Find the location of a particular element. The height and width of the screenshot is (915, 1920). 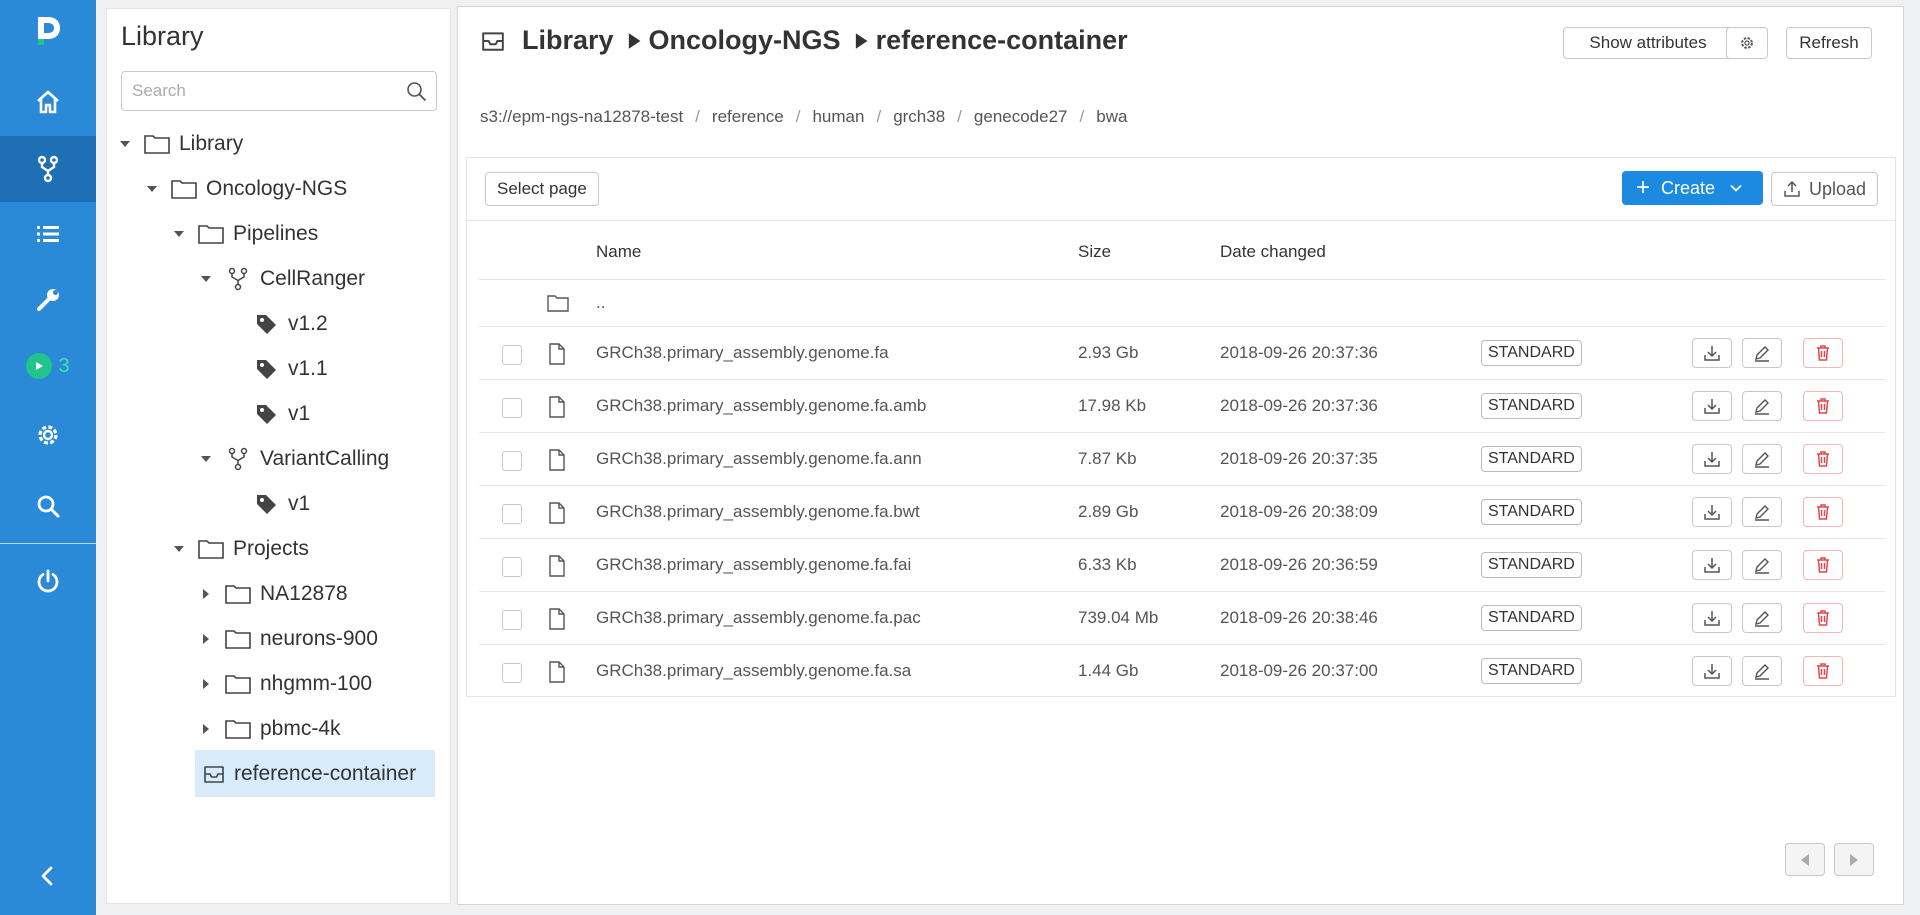

path-segment: genecode27 is located at coordinates (1021, 117).